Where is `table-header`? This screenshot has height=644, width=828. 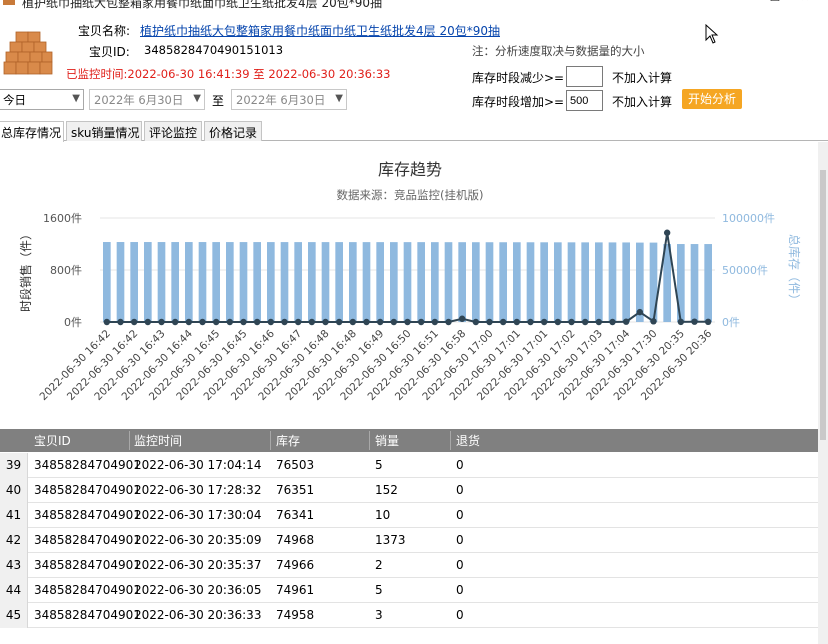 table-header is located at coordinates (409, 440).